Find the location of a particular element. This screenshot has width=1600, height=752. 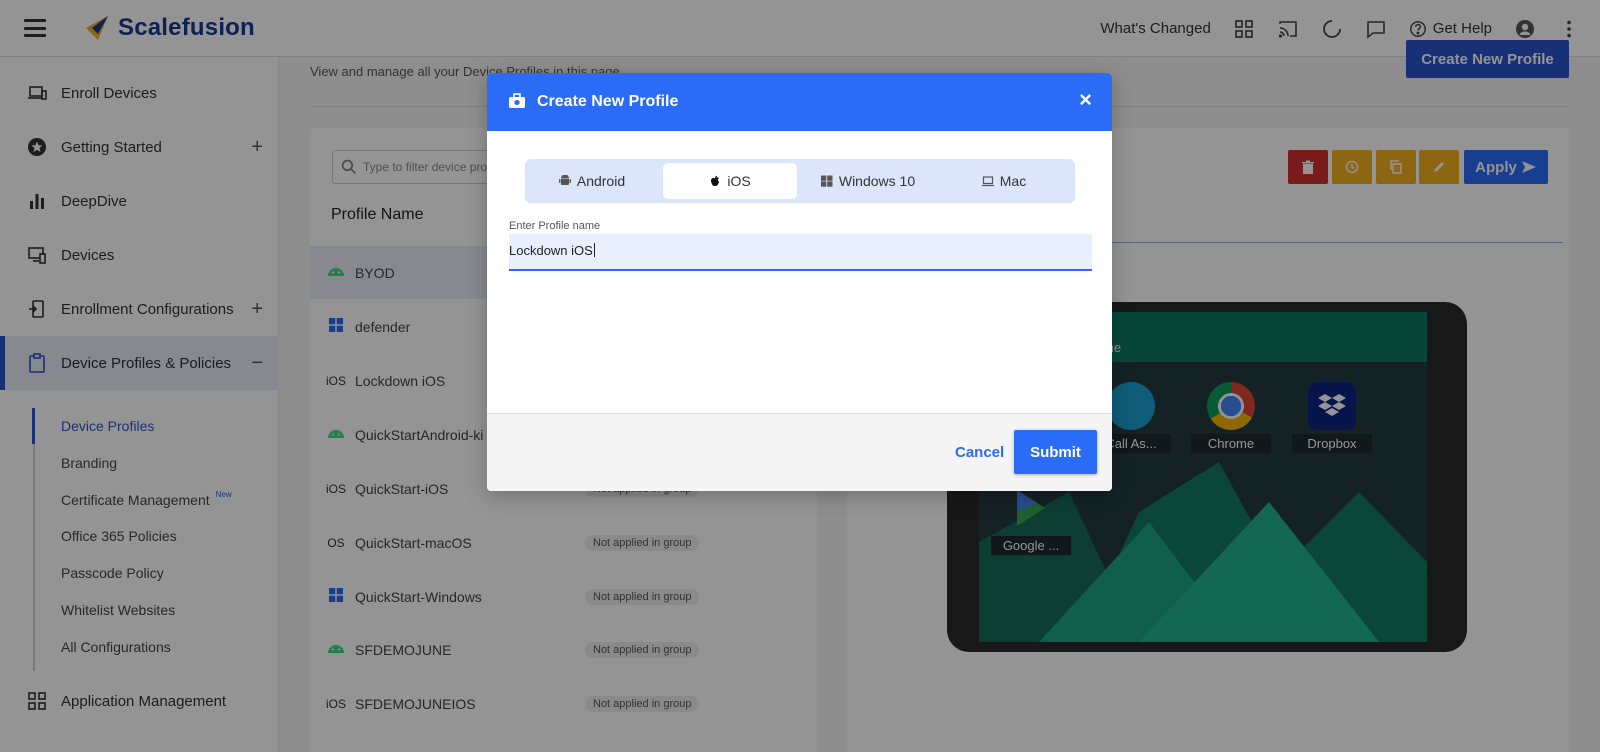

profile-briefcase-icon is located at coordinates (517, 100).